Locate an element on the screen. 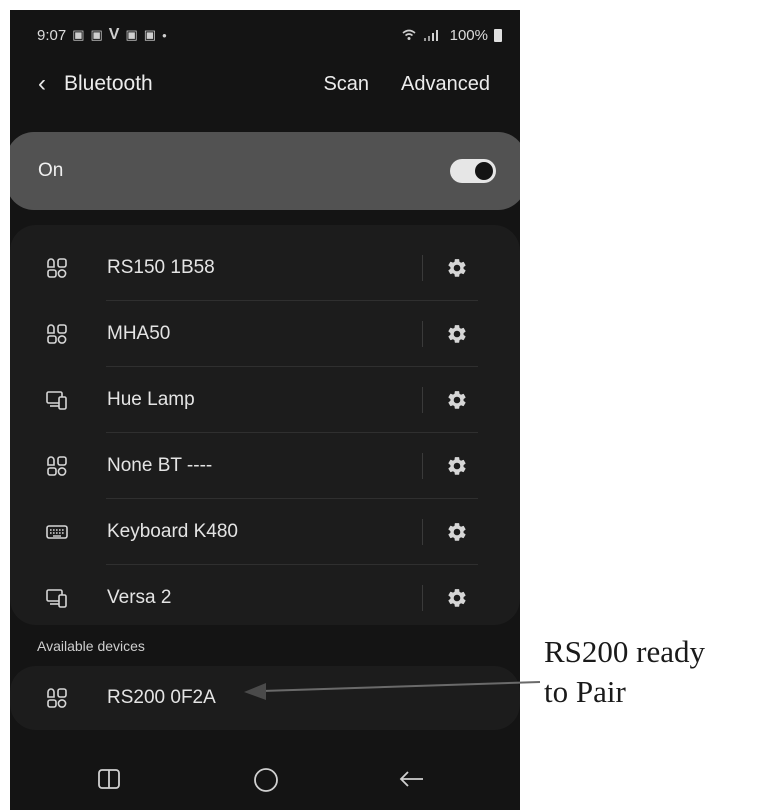 The image size is (764, 810). available-device-name: RS200 0F2A is located at coordinates (161, 697).